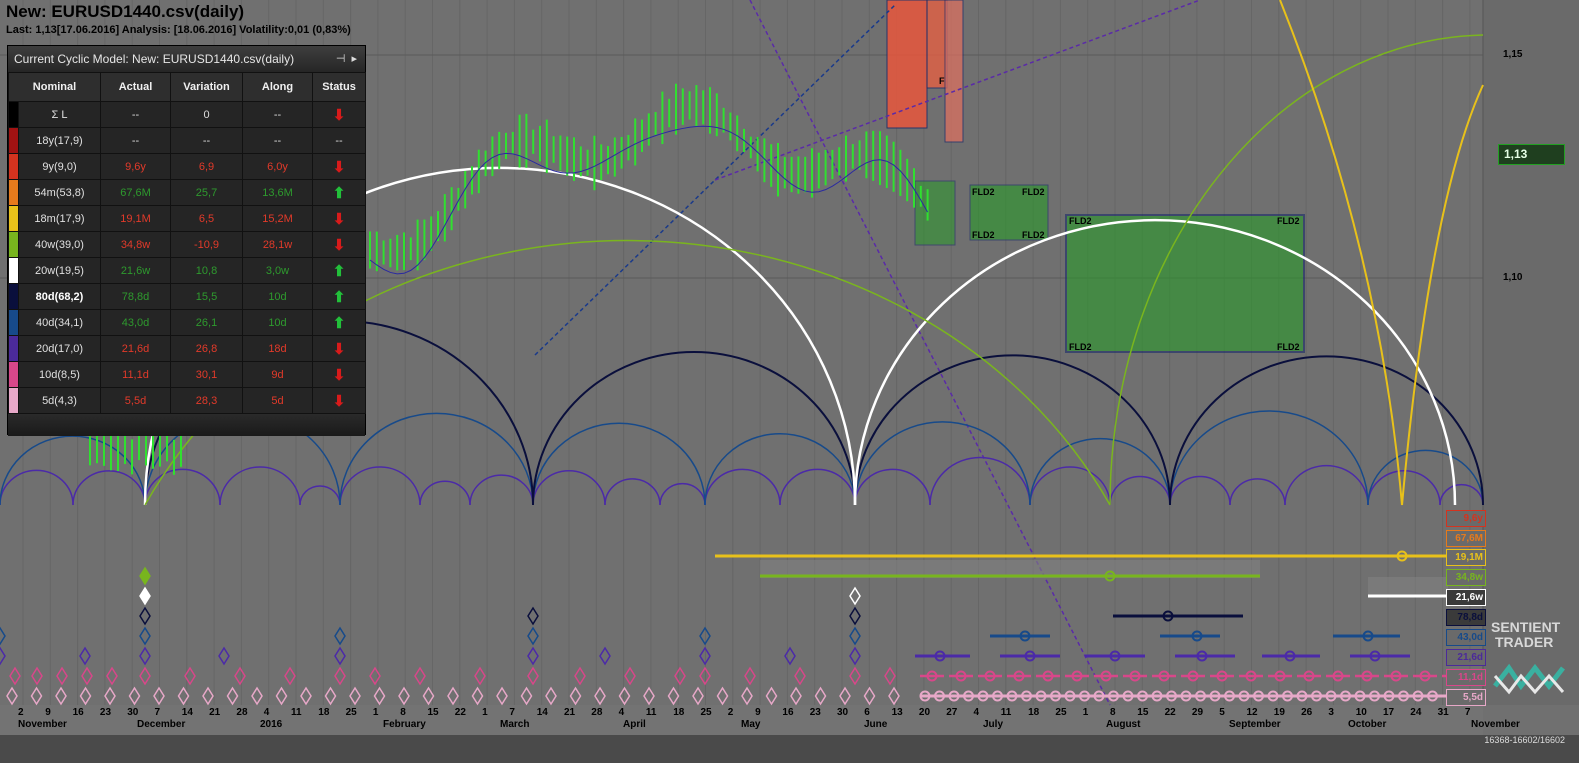 This screenshot has width=1579, height=763. I want to click on pin-icon: ⊣, so click(341, 59).